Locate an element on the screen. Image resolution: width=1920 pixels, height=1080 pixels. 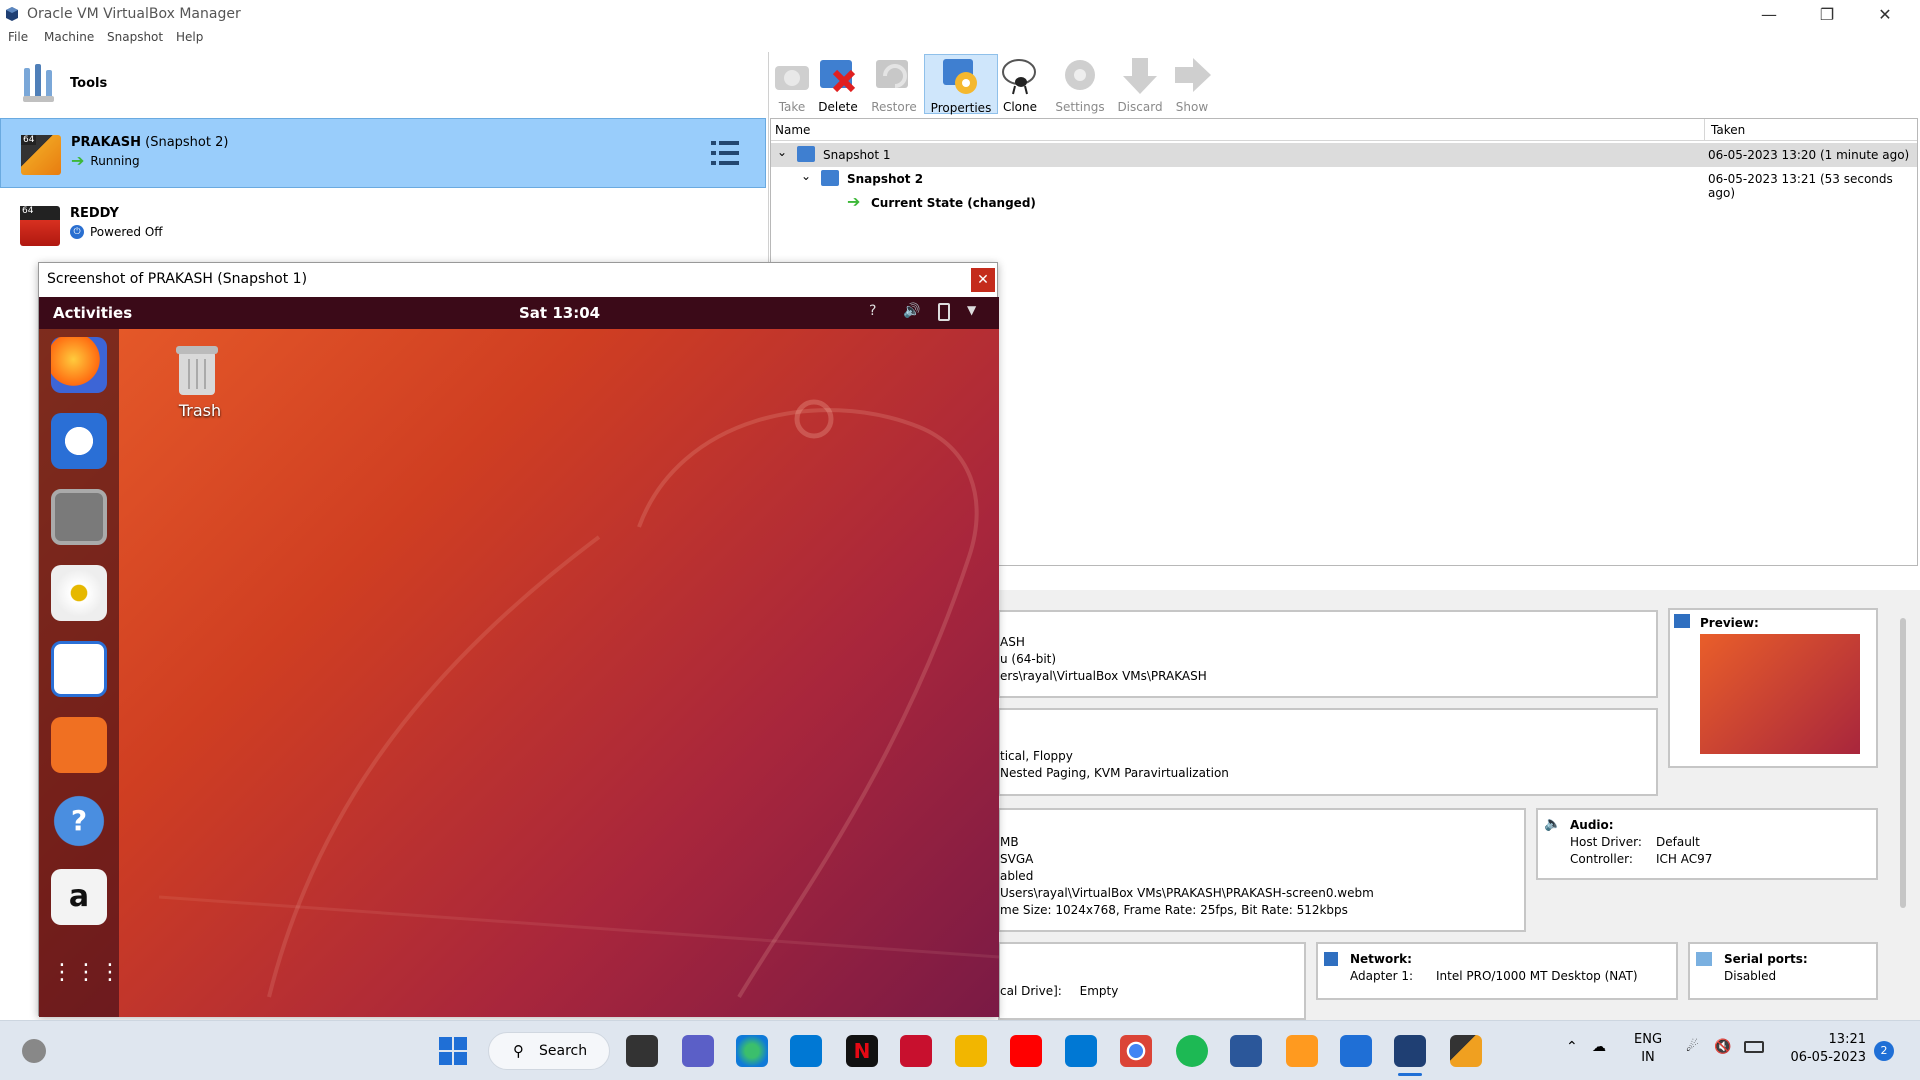
cortana-app-icon is located at coordinates (806, 1051).